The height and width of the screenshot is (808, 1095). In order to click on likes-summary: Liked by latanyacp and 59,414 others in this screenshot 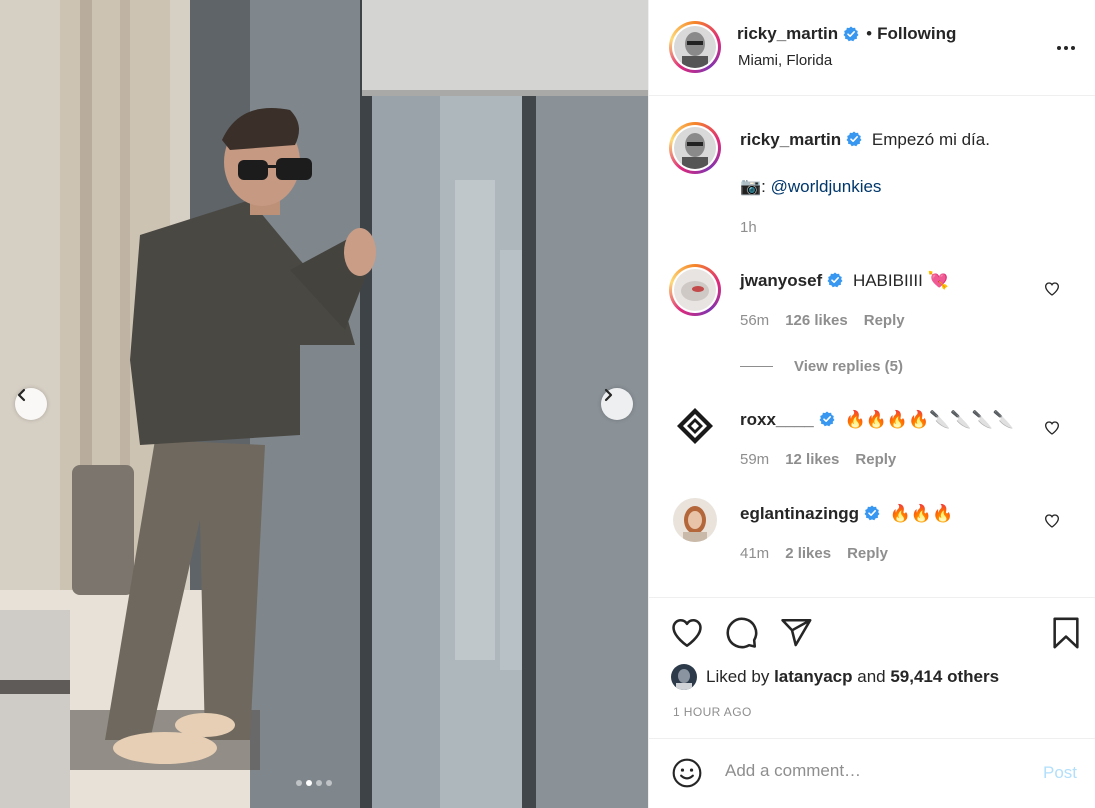, I will do `click(835, 677)`.